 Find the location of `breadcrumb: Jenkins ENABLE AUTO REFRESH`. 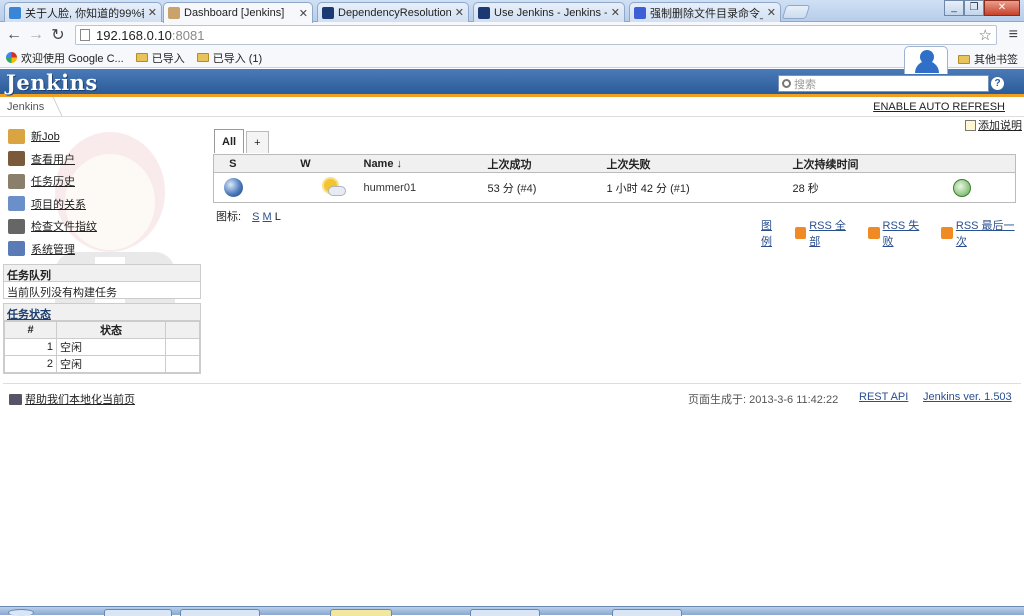

breadcrumb: Jenkins ENABLE AUTO REFRESH is located at coordinates (512, 107).